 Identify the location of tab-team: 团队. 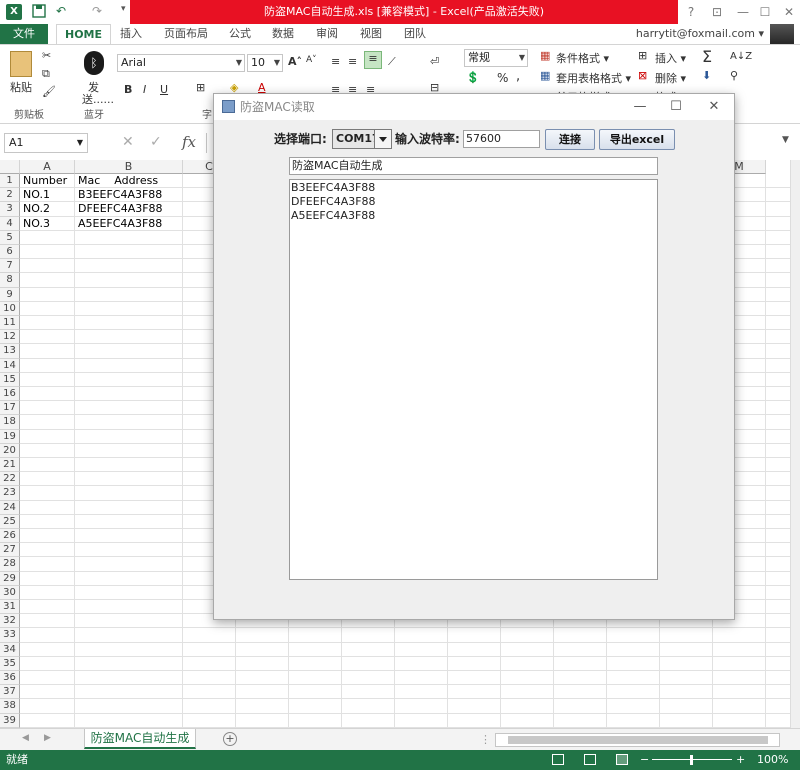
(415, 34).